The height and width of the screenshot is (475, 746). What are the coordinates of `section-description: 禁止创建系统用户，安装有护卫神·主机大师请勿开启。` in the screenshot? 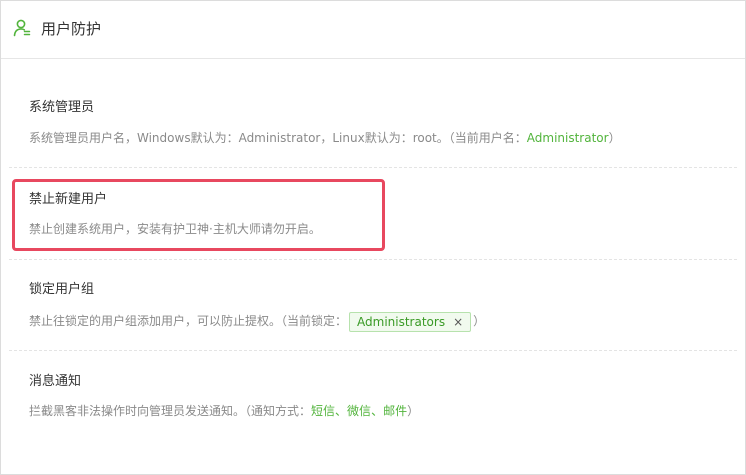 It's located at (175, 229).